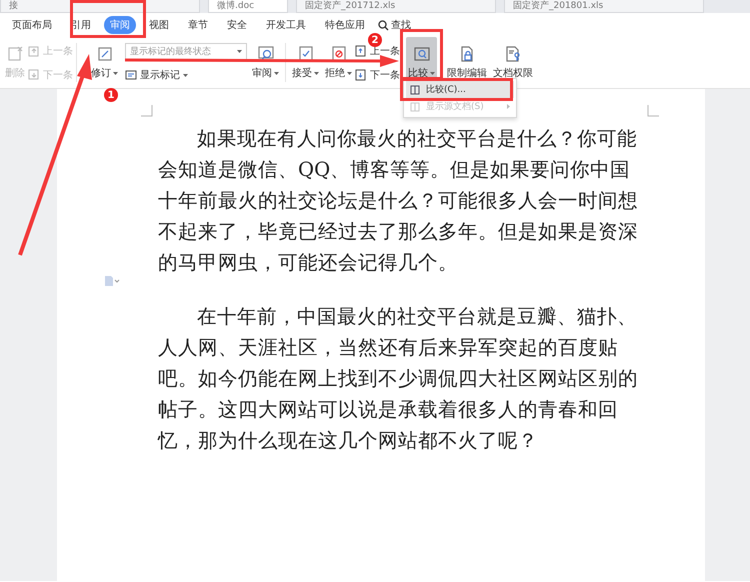 This screenshot has width=750, height=582. I want to click on search-icon, so click(383, 25).